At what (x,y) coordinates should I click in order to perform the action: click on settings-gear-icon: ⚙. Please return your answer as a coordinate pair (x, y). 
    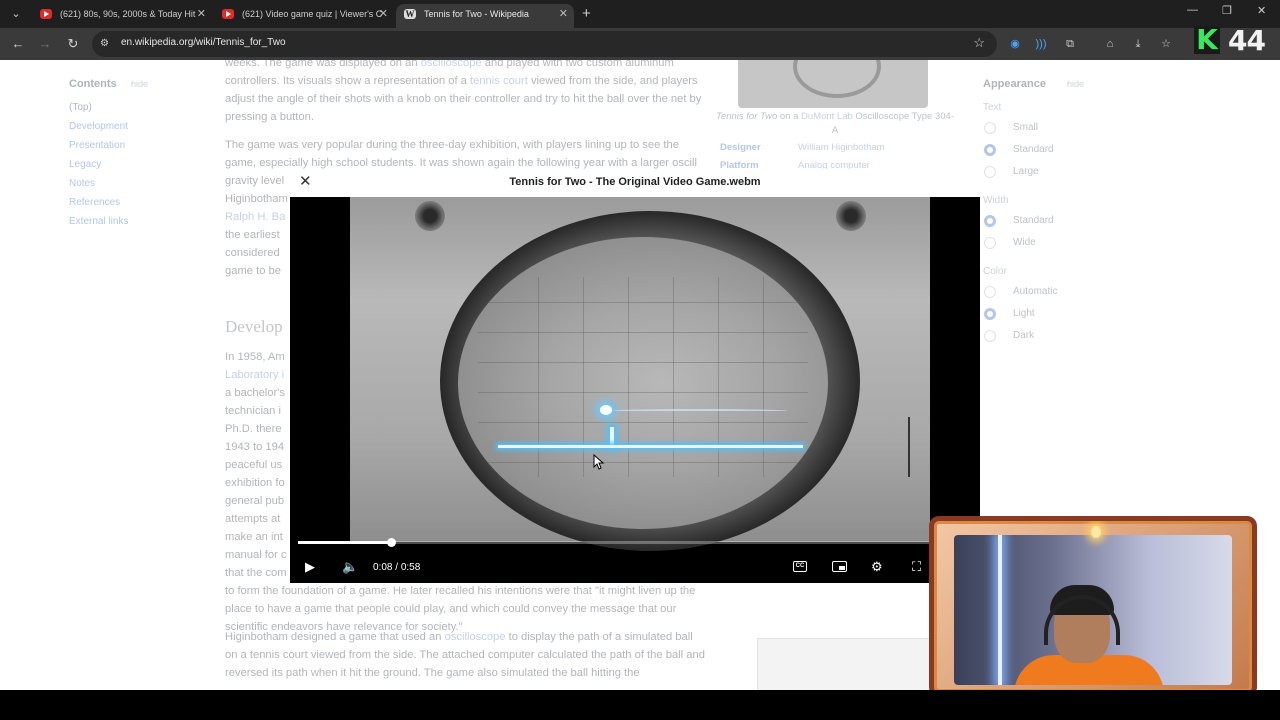
    Looking at the image, I should click on (877, 567).